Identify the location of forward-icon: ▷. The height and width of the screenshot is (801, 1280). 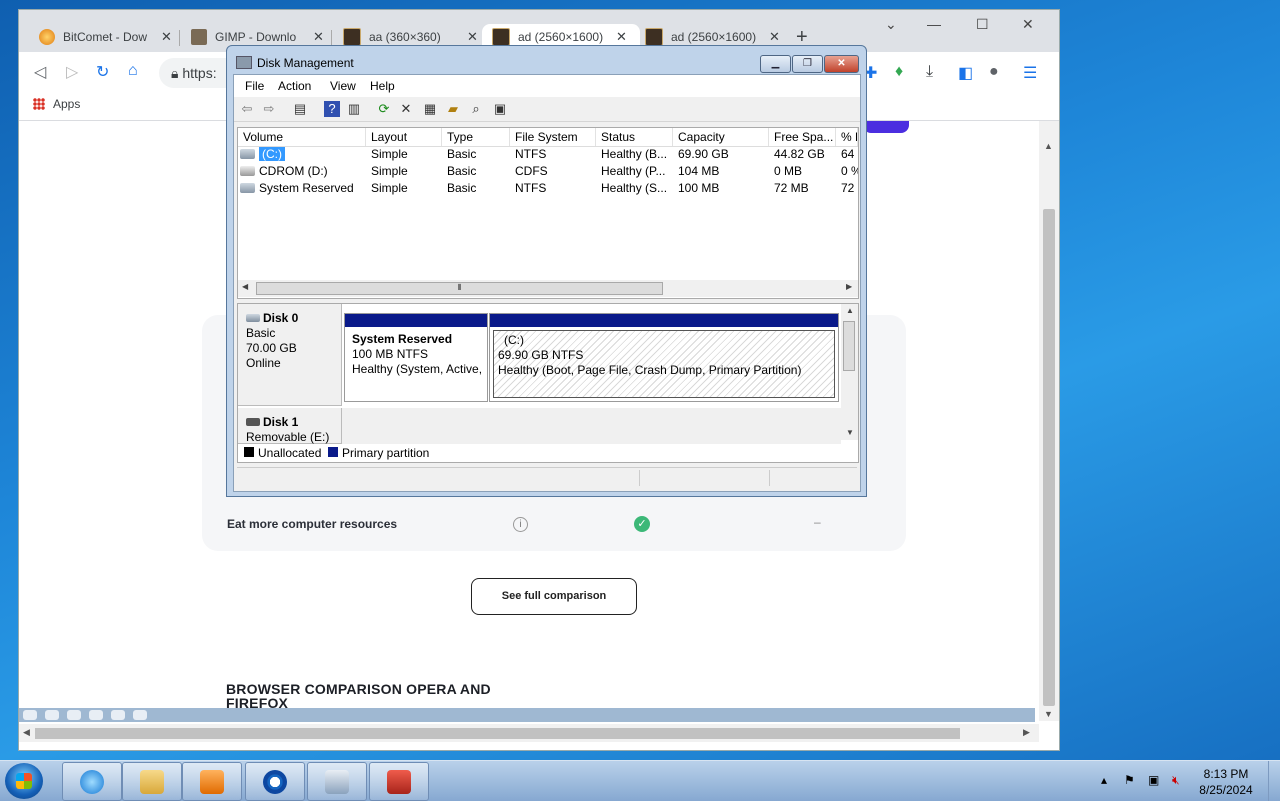
(72, 72).